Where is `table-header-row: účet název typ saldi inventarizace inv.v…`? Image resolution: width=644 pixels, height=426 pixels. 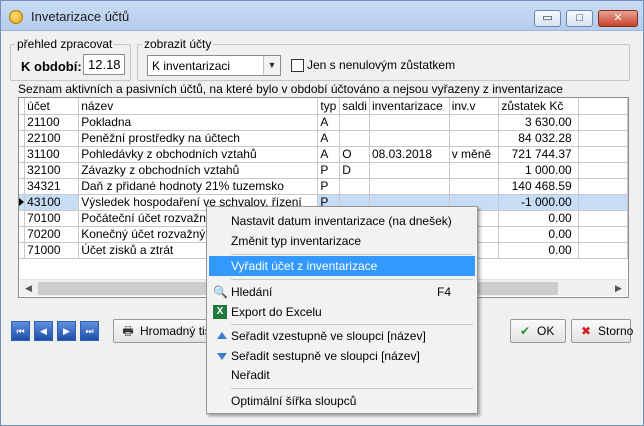 table-header-row: účet název typ saldi inventarizace inv.v… is located at coordinates (323, 106).